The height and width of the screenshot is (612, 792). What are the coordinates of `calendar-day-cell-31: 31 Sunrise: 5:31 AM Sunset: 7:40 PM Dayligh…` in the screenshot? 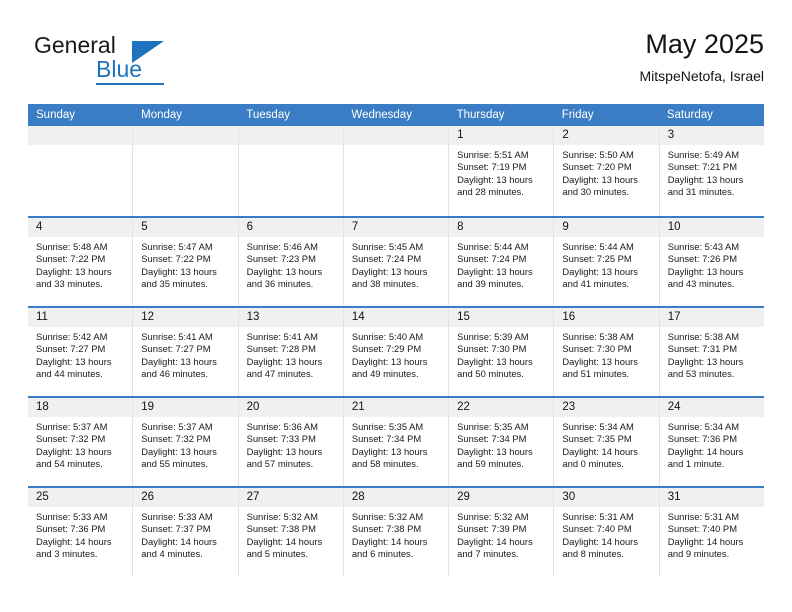 It's located at (711, 532).